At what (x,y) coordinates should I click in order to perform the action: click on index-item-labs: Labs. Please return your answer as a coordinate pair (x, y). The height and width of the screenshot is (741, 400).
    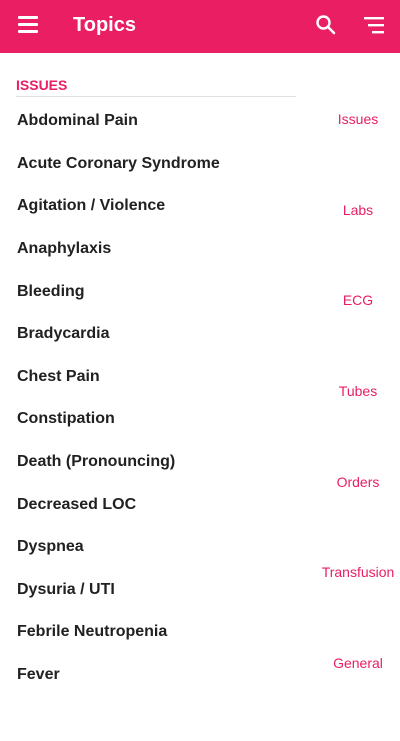
    Looking at the image, I should click on (358, 242).